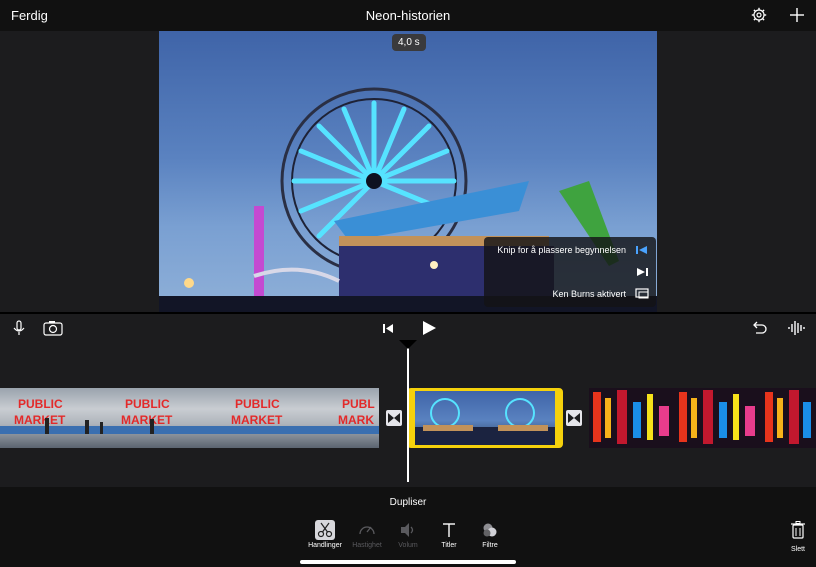  Describe the element at coordinates (797, 328) in the screenshot. I see `audio-waveform-icon` at that location.